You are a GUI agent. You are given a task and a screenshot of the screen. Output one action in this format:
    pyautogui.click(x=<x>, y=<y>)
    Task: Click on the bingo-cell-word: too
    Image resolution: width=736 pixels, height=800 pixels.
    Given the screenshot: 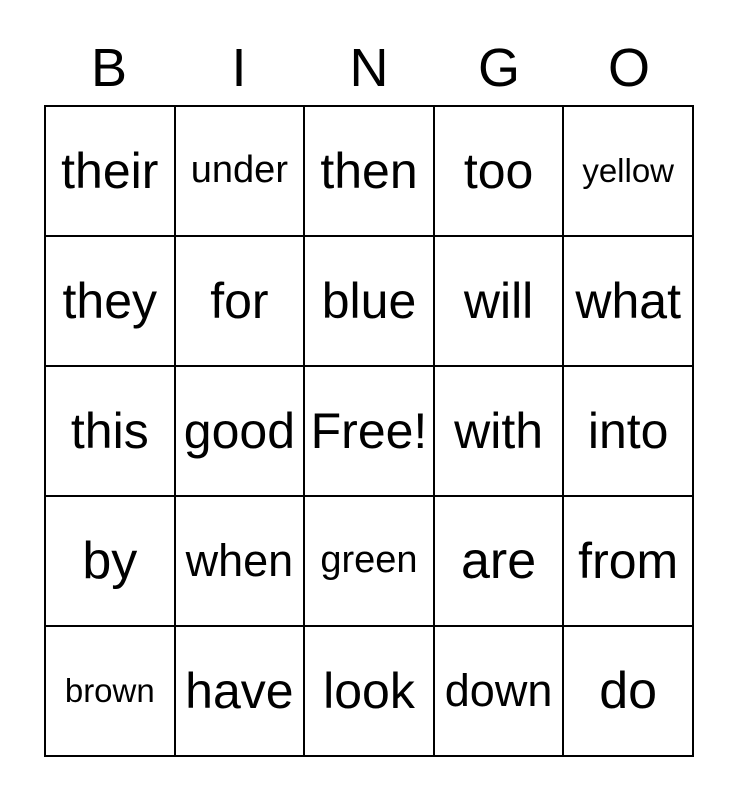 What is the action you would take?
    pyautogui.click(x=498, y=170)
    